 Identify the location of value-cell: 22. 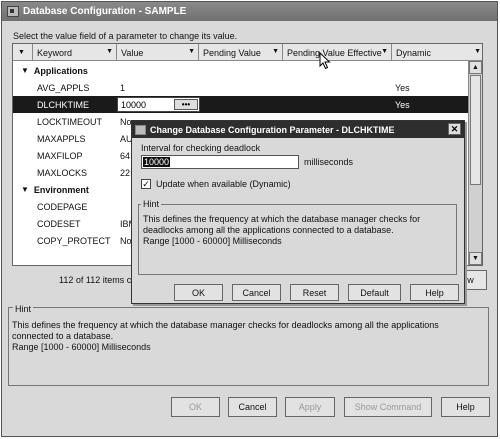
(125, 172).